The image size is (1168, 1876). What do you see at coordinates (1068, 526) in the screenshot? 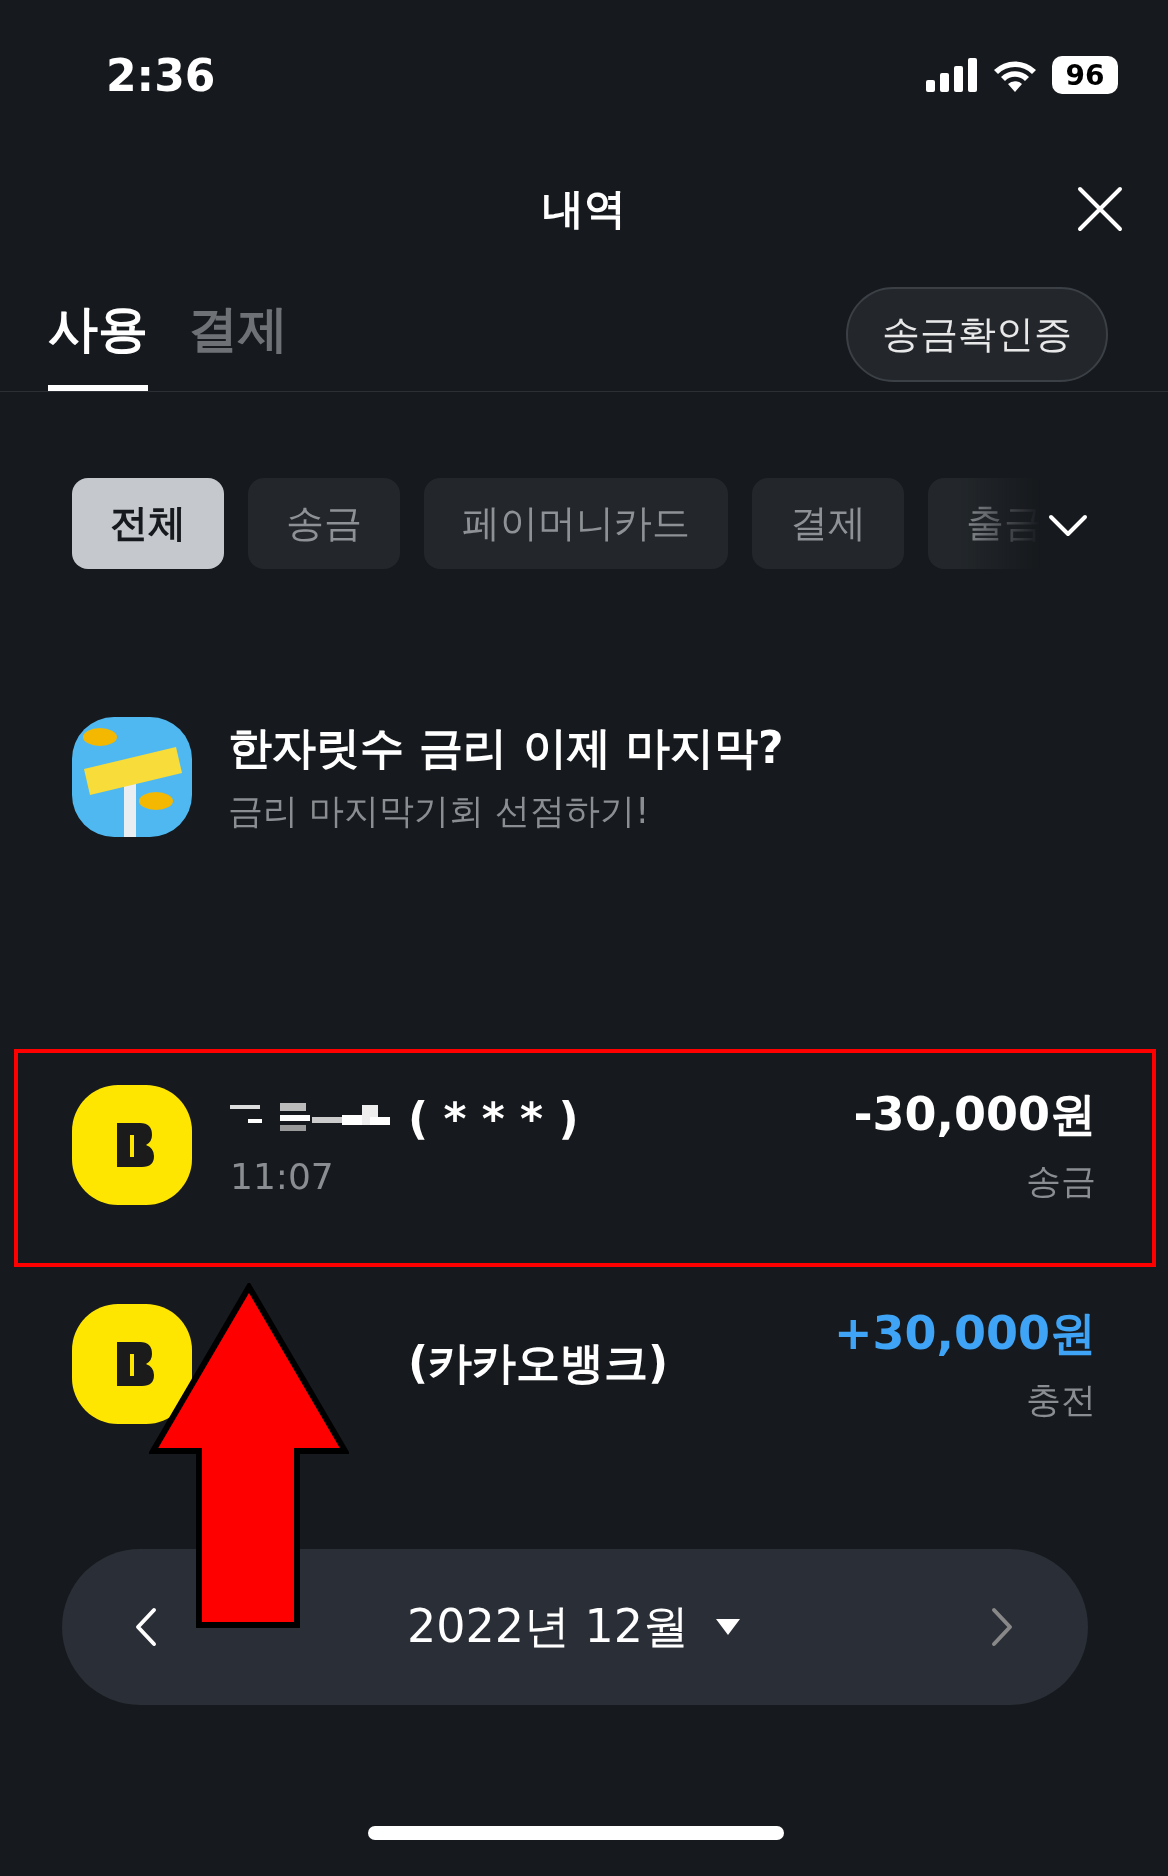
I see `chevron-down-icon` at bounding box center [1068, 526].